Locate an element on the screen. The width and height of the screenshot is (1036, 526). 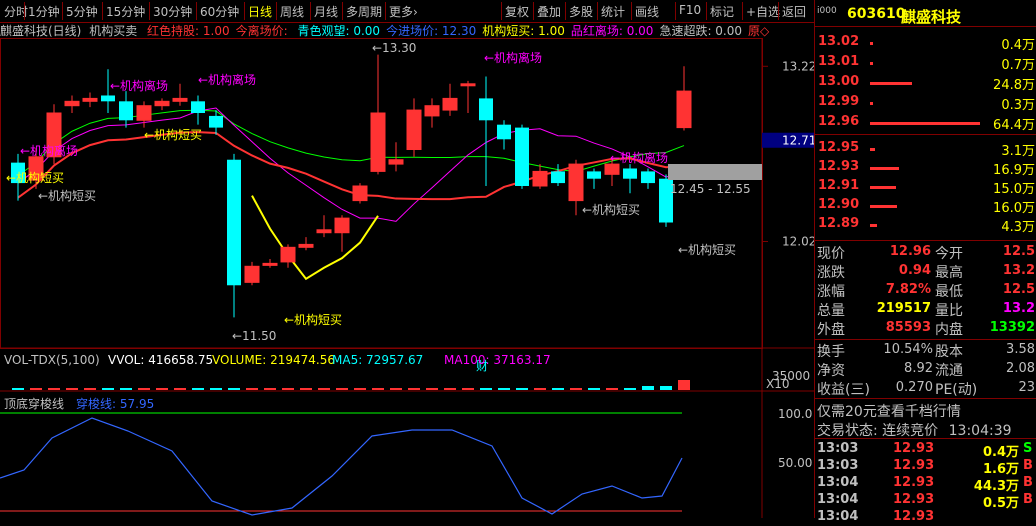
tick-time: 13:04 is located at coordinates (838, 499).